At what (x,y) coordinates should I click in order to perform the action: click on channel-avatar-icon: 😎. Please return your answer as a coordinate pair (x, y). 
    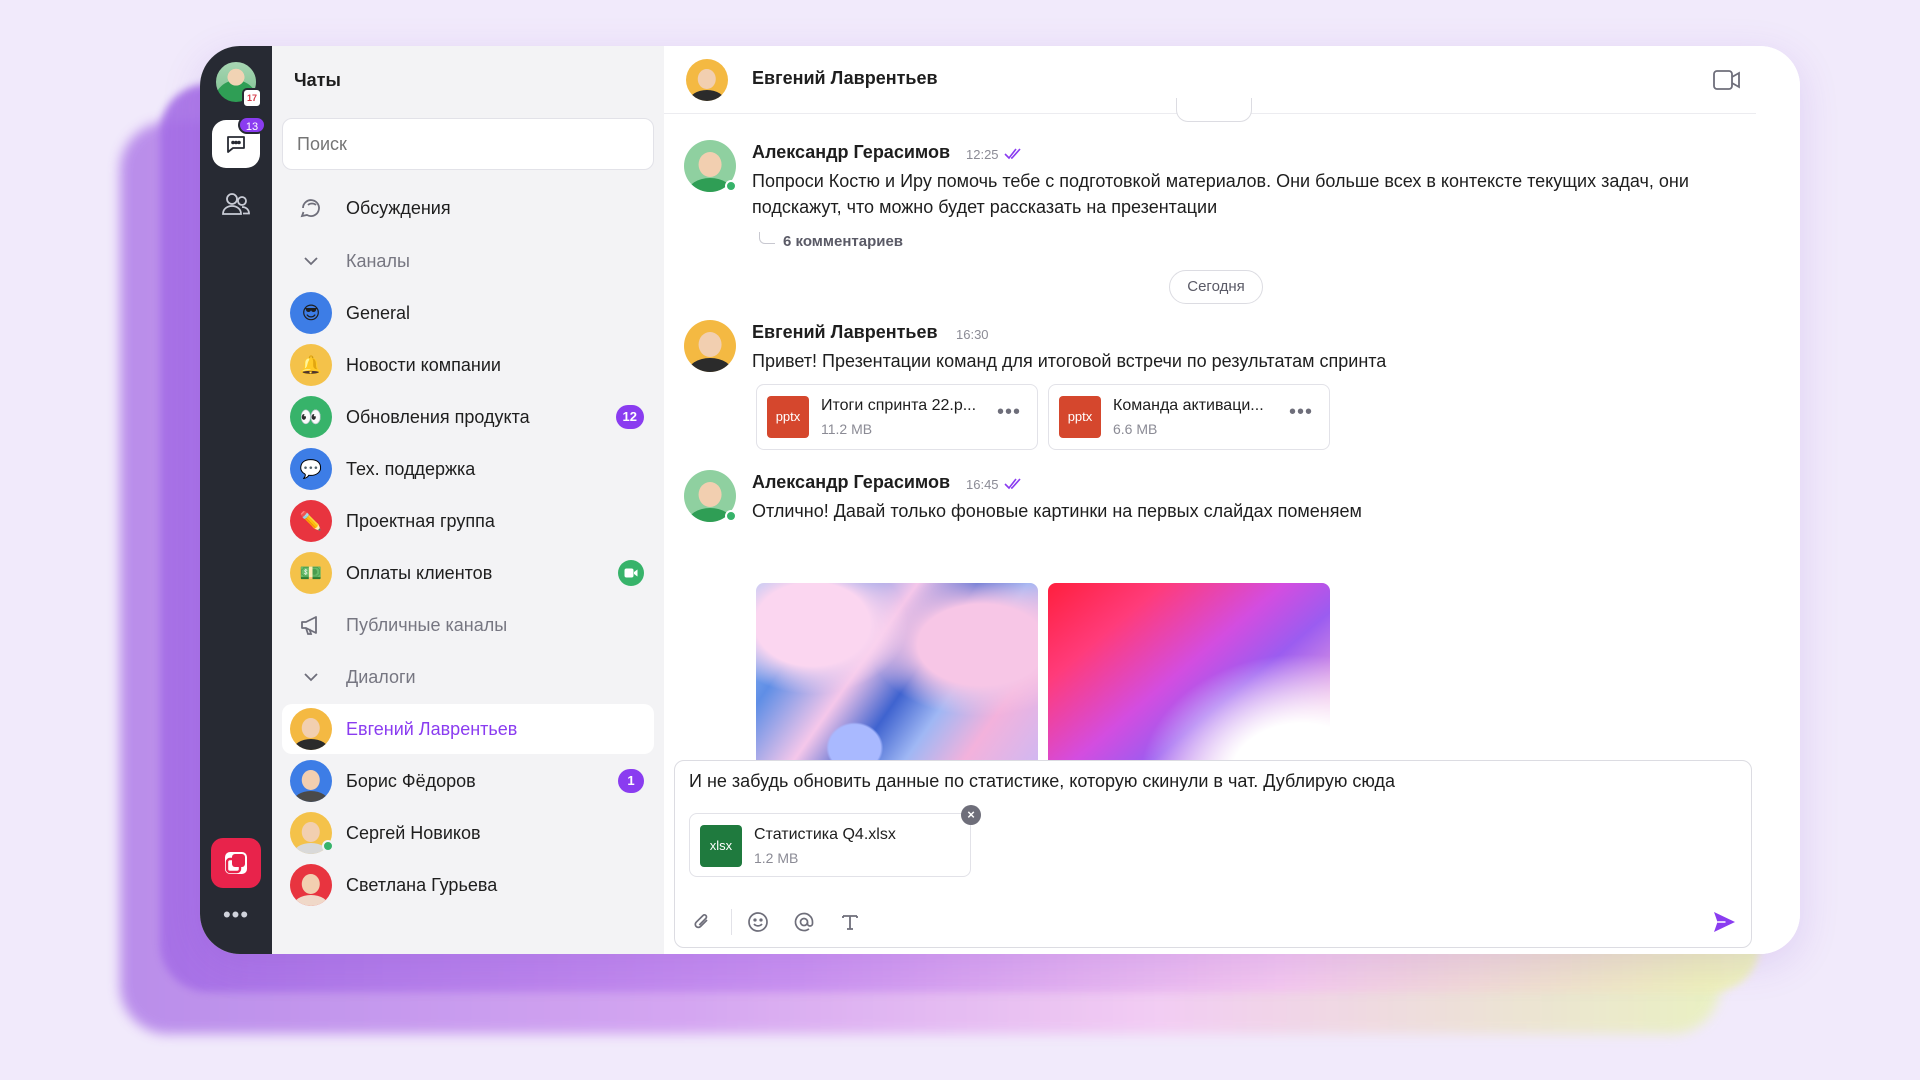
    Looking at the image, I should click on (311, 313).